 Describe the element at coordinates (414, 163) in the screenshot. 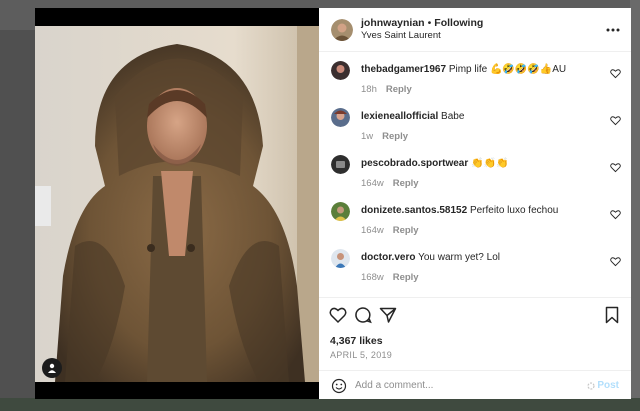

I see `comment-username: pescobrado.sportwear` at that location.